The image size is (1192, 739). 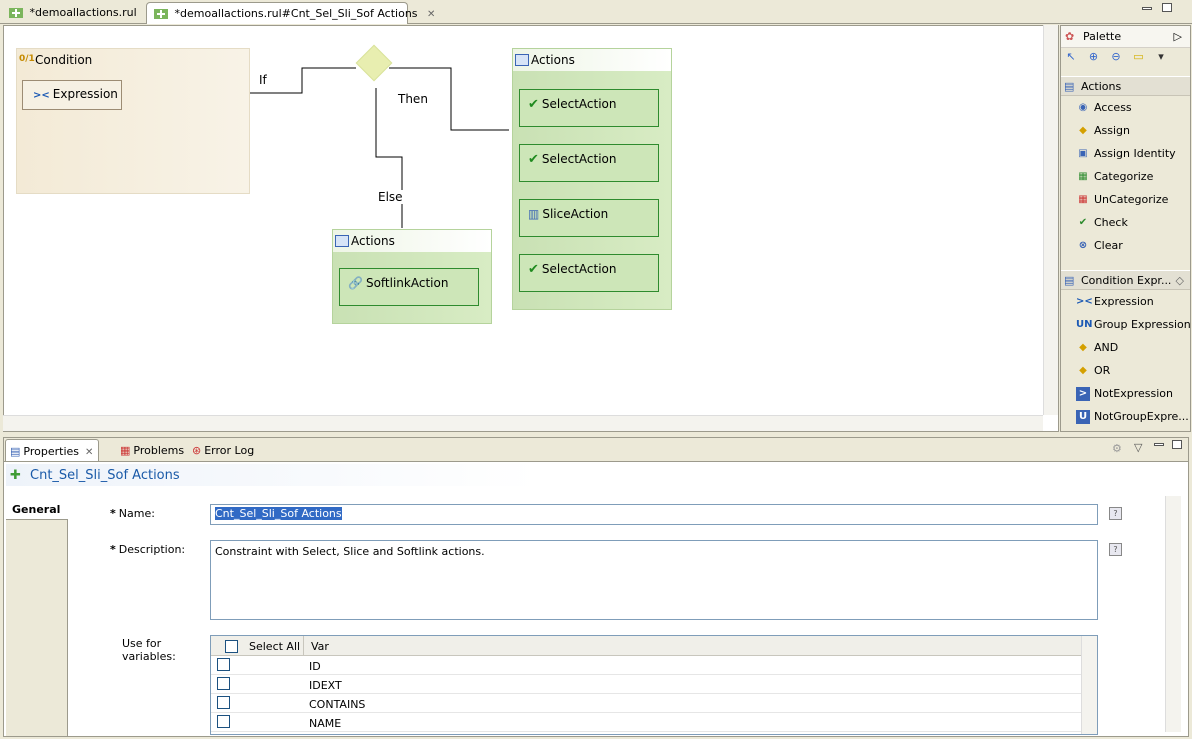 What do you see at coordinates (105, 475) in the screenshot?
I see `properties-title-text: Cnt_Sel_Sli_Sof Actions` at bounding box center [105, 475].